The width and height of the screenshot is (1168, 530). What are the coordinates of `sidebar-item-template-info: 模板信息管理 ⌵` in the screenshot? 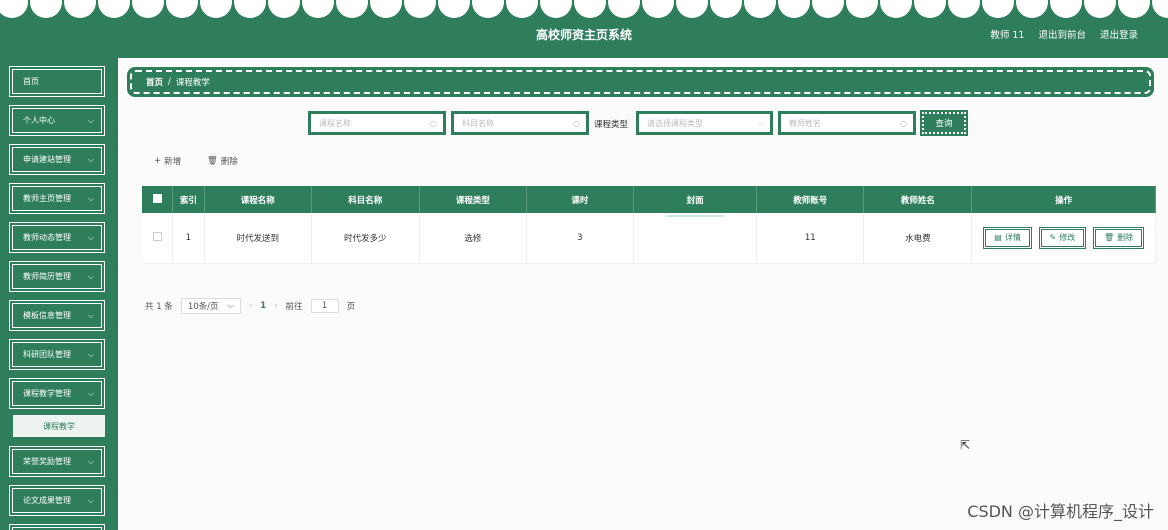 It's located at (57, 315).